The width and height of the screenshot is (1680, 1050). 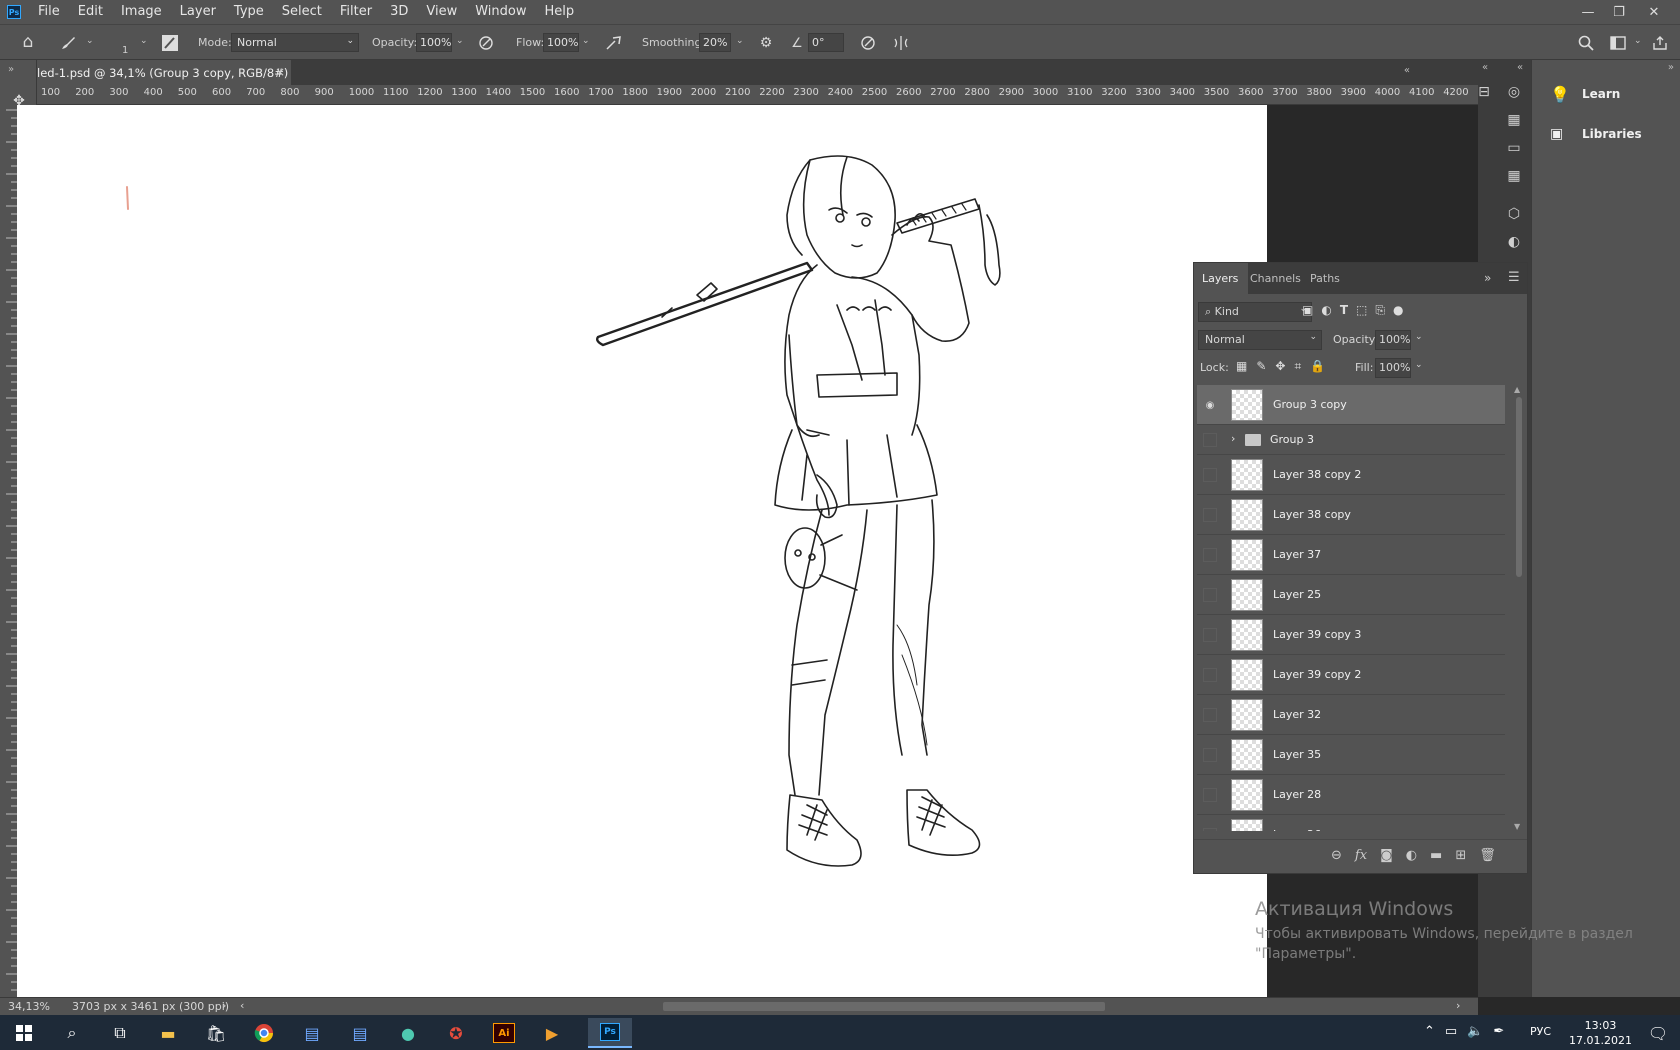 What do you see at coordinates (399, 12) in the screenshot?
I see `menu-3d: 3D` at bounding box center [399, 12].